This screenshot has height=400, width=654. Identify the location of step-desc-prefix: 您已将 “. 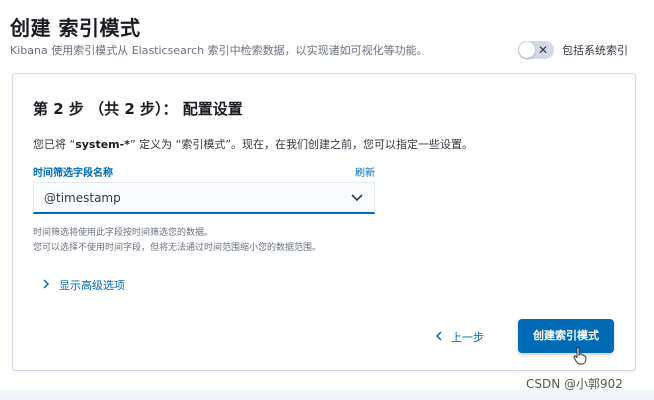
(54, 144).